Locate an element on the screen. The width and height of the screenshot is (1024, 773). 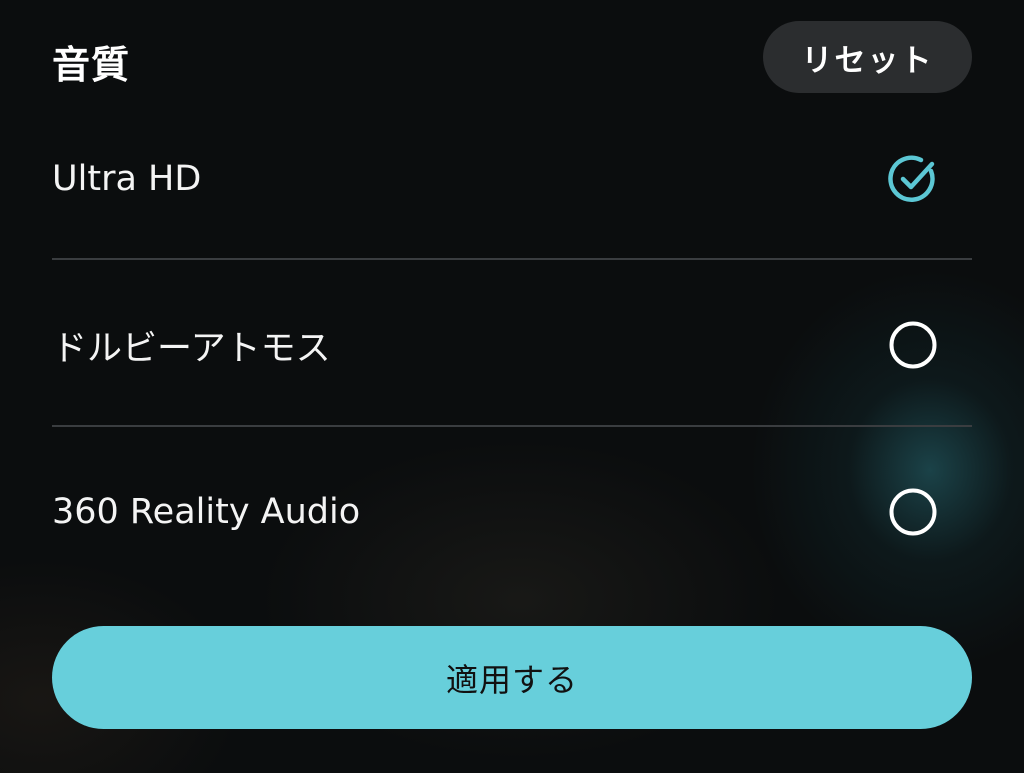
apply-button: 適用する is located at coordinates (512, 677).